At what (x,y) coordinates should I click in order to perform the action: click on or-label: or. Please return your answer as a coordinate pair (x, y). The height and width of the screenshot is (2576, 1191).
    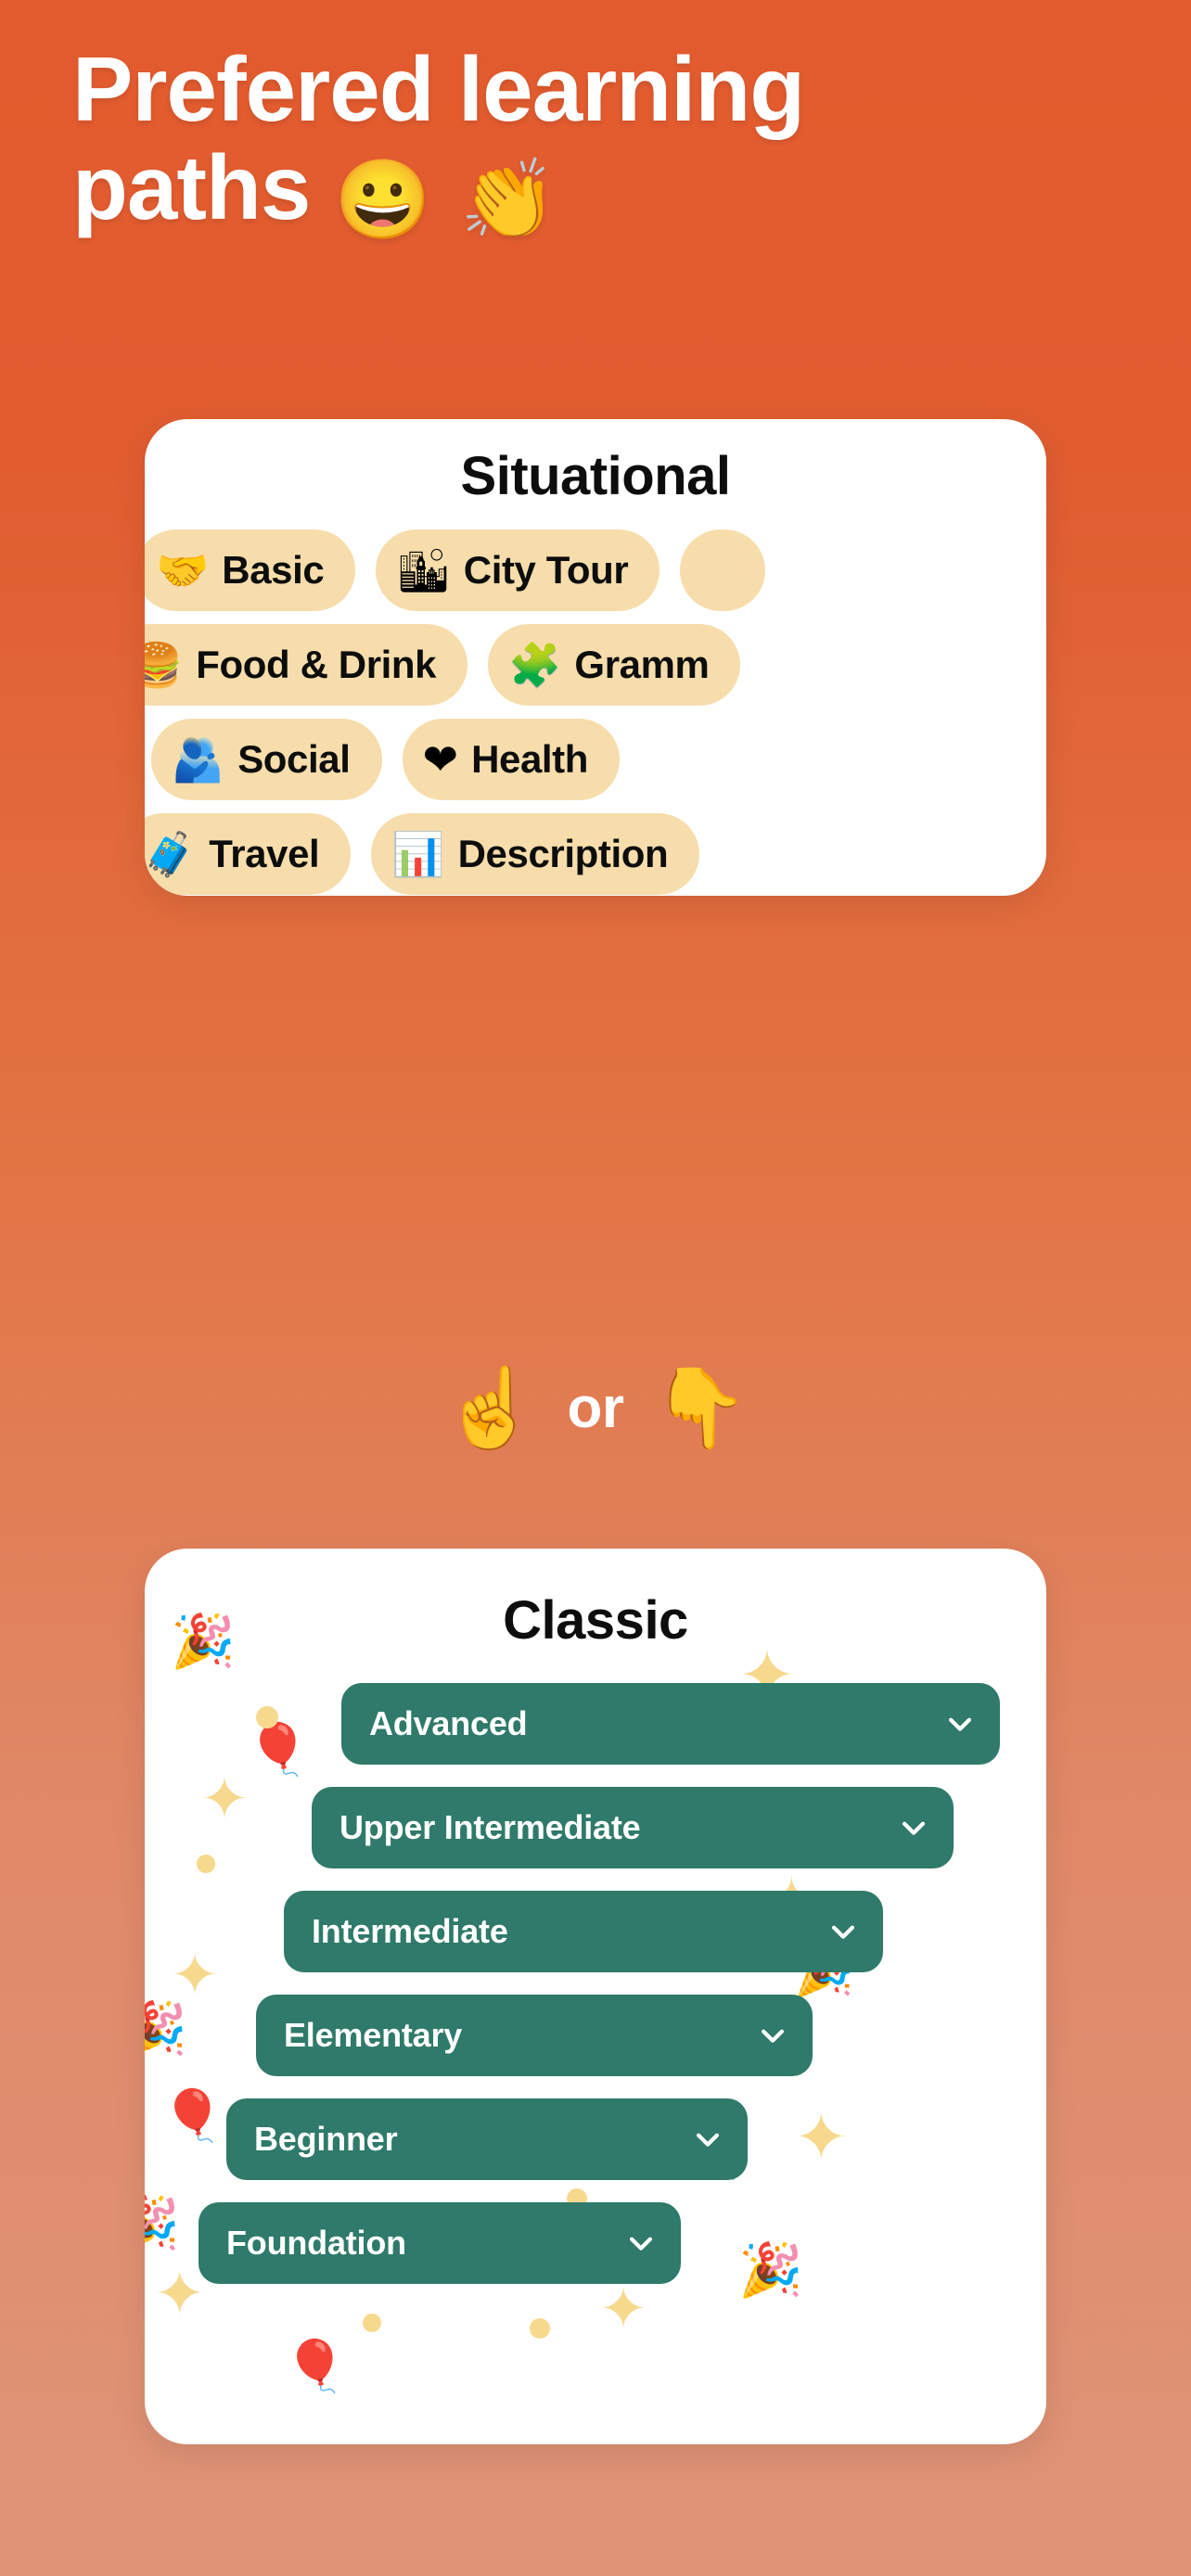
    Looking at the image, I should click on (596, 1407).